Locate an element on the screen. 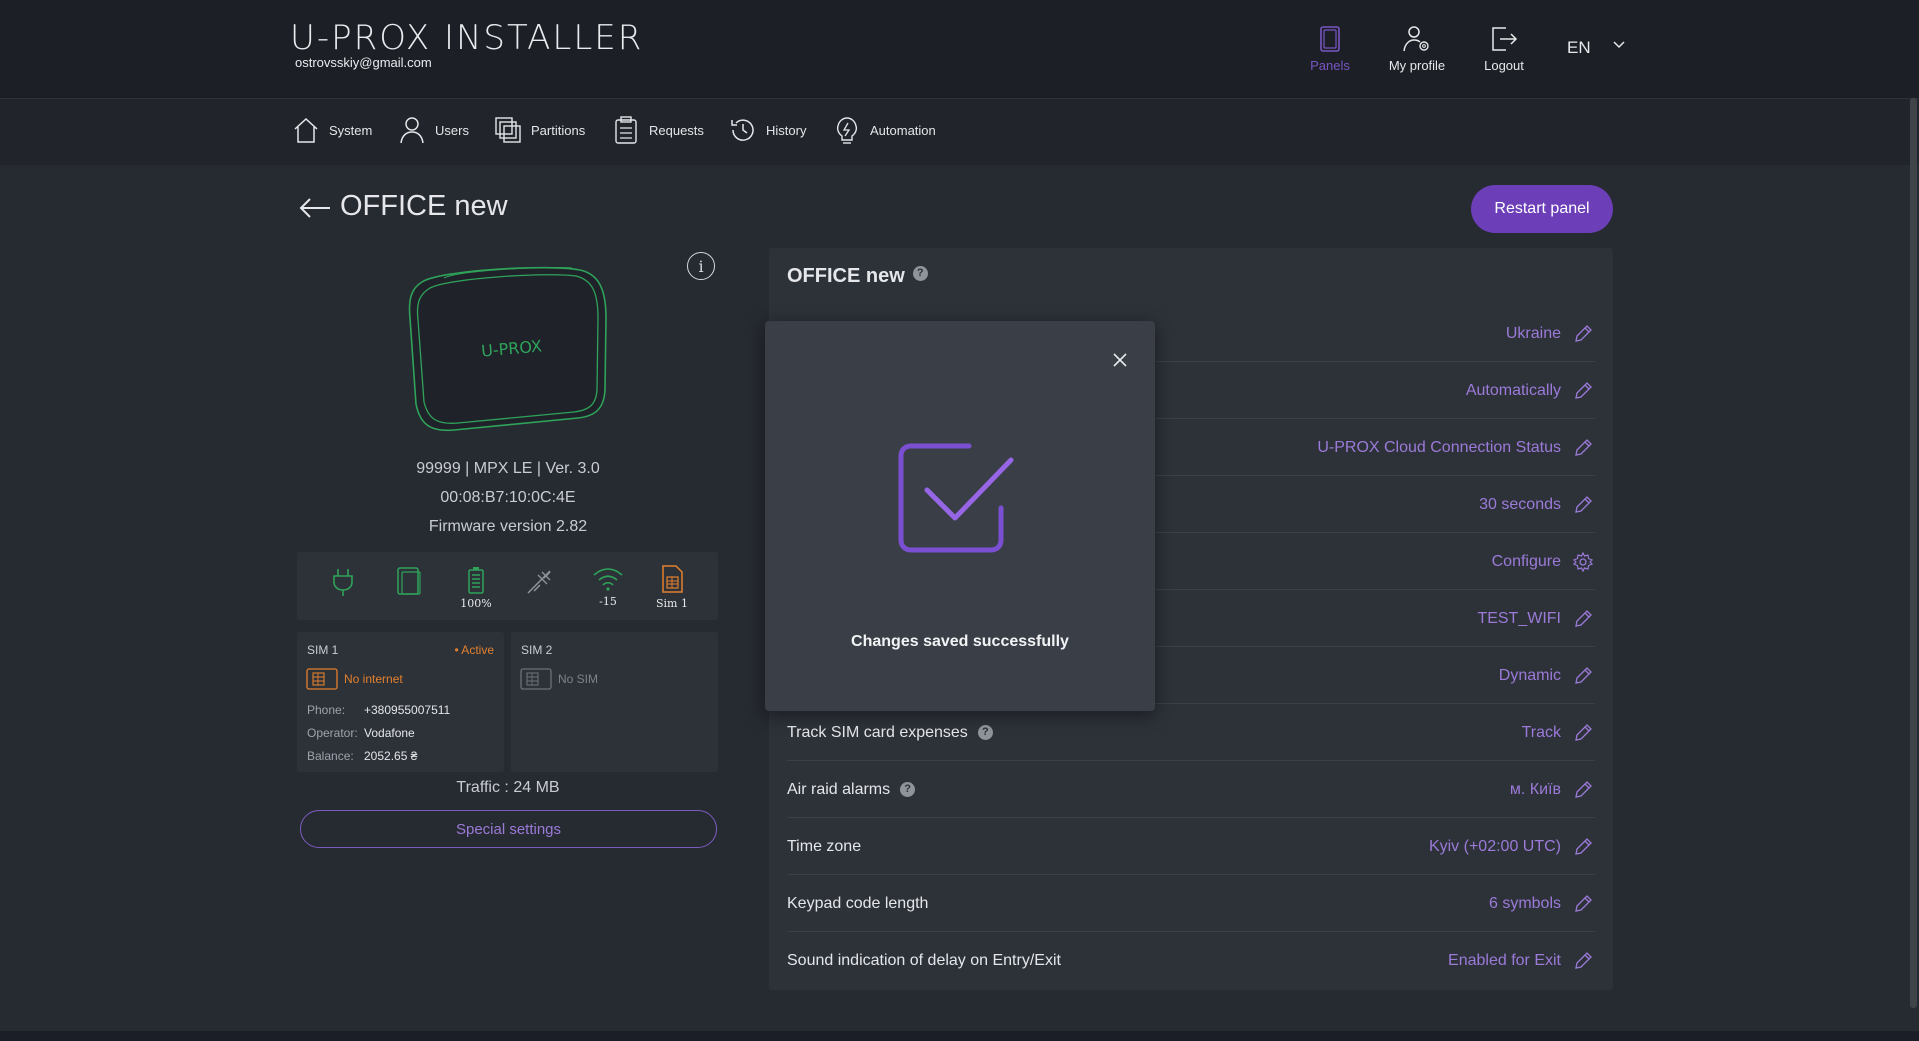 Image resolution: width=1919 pixels, height=1041 pixels. settings-row-value: Configure is located at coordinates (1526, 561).